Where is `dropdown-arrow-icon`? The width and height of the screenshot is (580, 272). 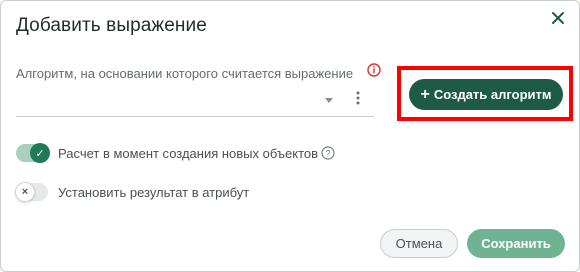 dropdown-arrow-icon is located at coordinates (329, 100).